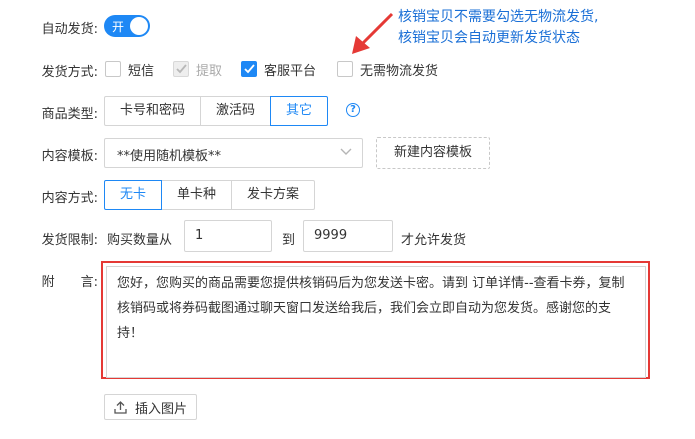  I want to click on checkbox-label: 无需物流发货, so click(399, 71).